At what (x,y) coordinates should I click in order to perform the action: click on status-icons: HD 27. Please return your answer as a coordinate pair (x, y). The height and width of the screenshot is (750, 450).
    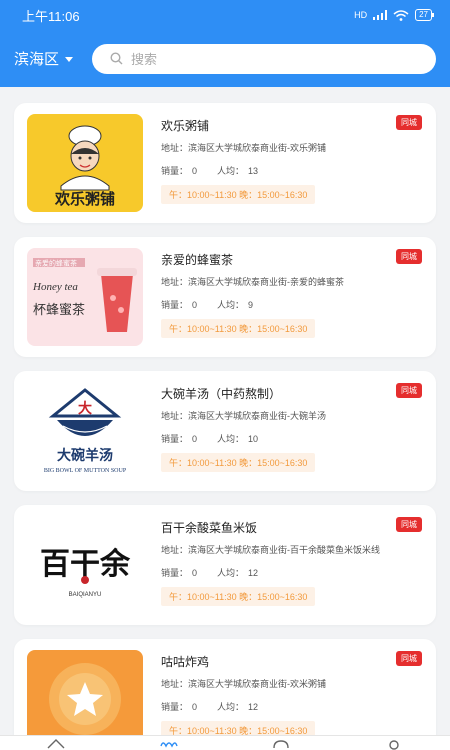
    Looking at the image, I should click on (394, 15).